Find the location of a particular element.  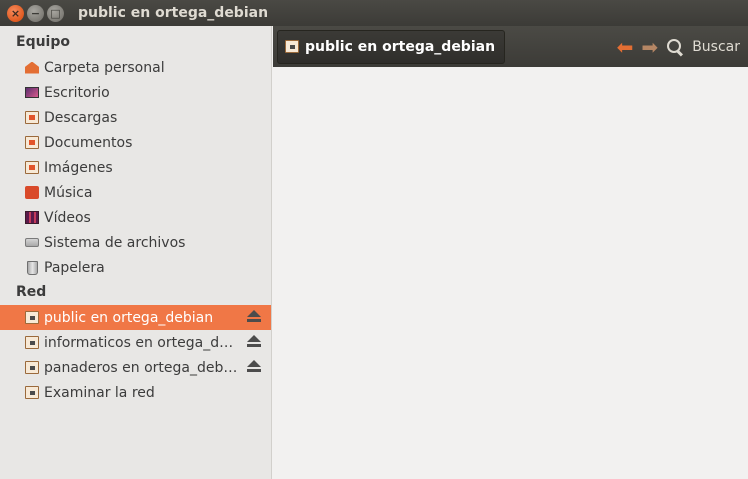

sidebar-item-label: Imágenes is located at coordinates (78, 167).